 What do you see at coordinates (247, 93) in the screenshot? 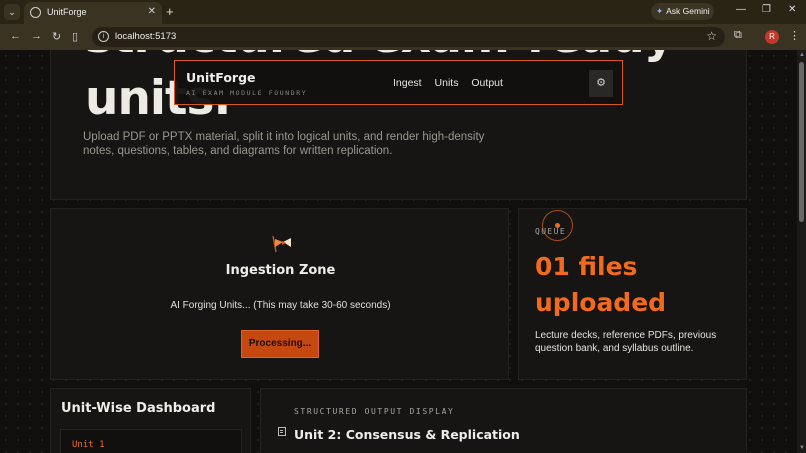
I see `brand-tagline: AI EXAM MODULE FOUNDRY` at bounding box center [247, 93].